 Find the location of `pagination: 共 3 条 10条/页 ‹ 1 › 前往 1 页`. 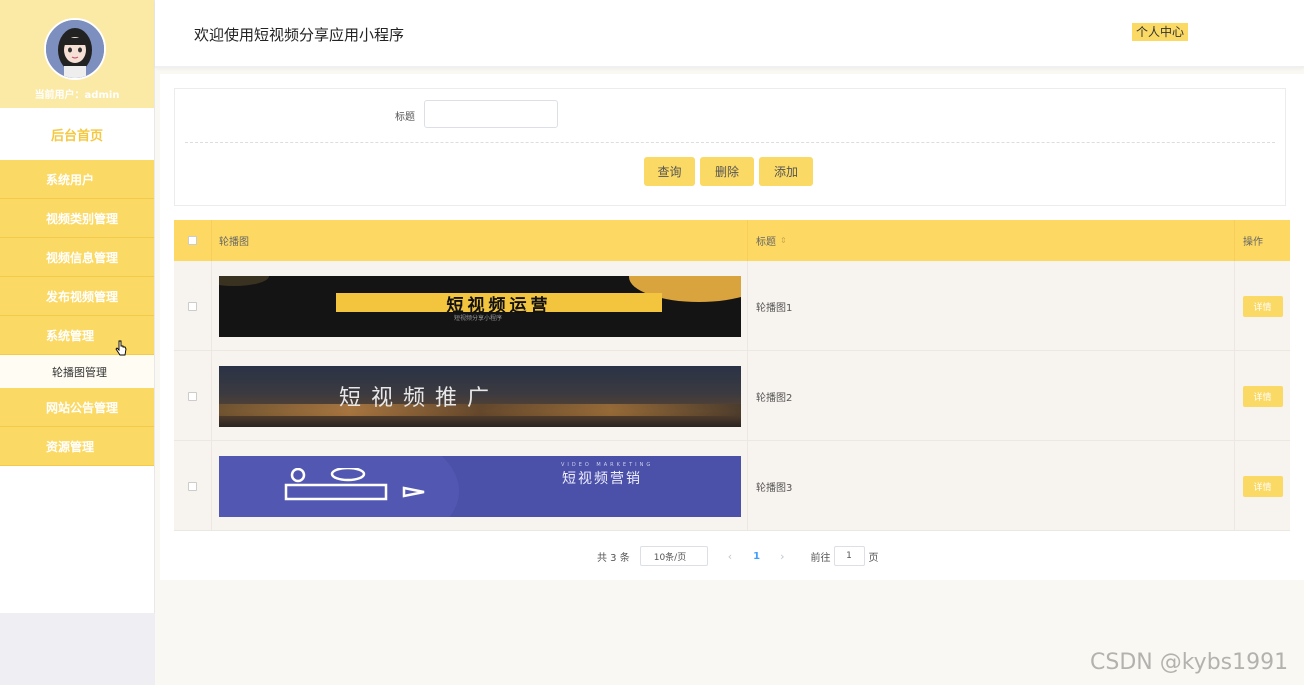

pagination: 共 3 条 10条/页 ‹ 1 › 前往 1 页 is located at coordinates (738, 556).